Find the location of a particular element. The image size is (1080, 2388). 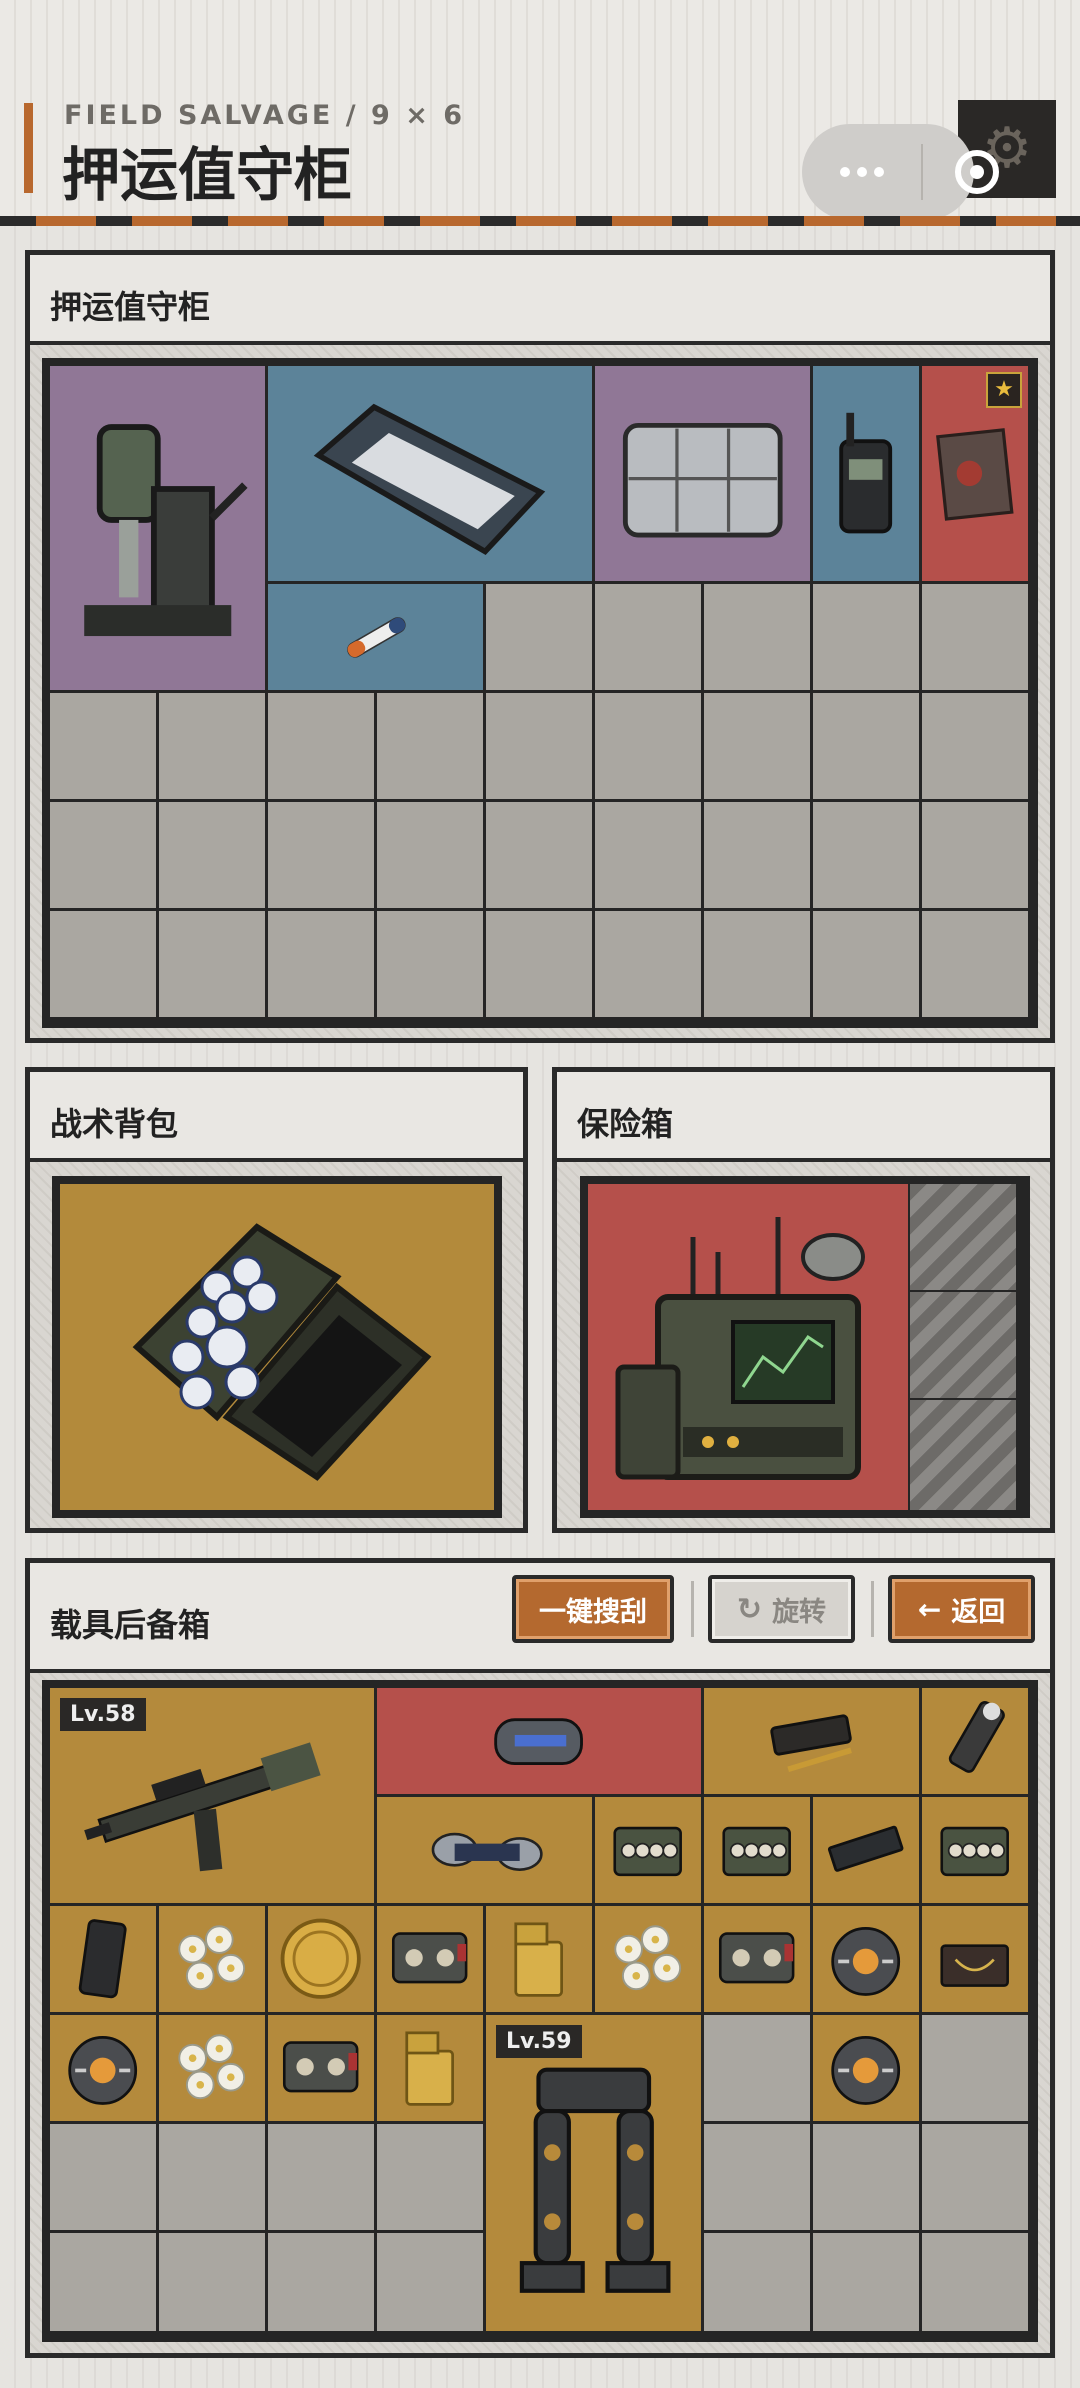

favorite-star-icon: ★ is located at coordinates (1004, 390).